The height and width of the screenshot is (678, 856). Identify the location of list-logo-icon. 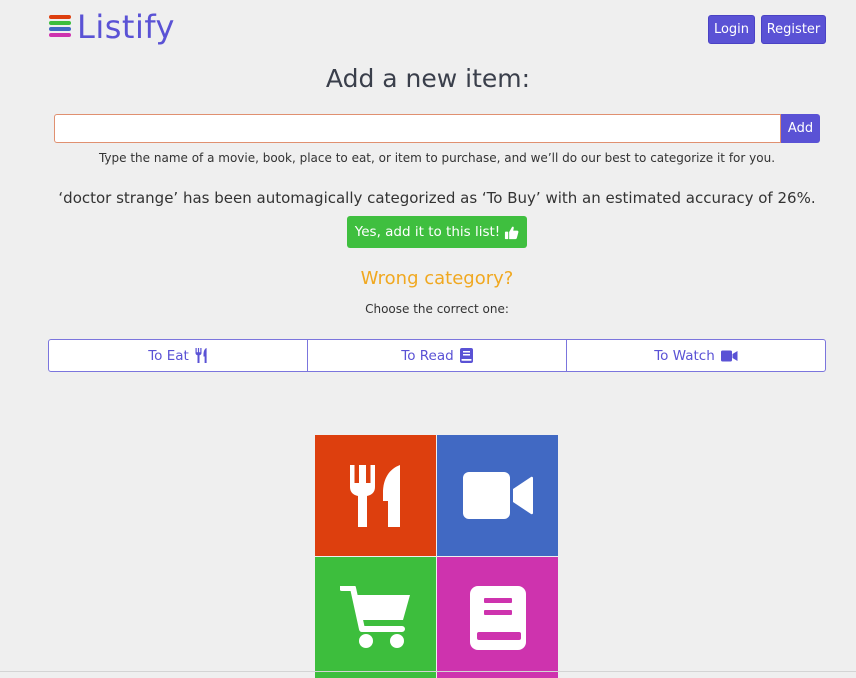
(60, 27).